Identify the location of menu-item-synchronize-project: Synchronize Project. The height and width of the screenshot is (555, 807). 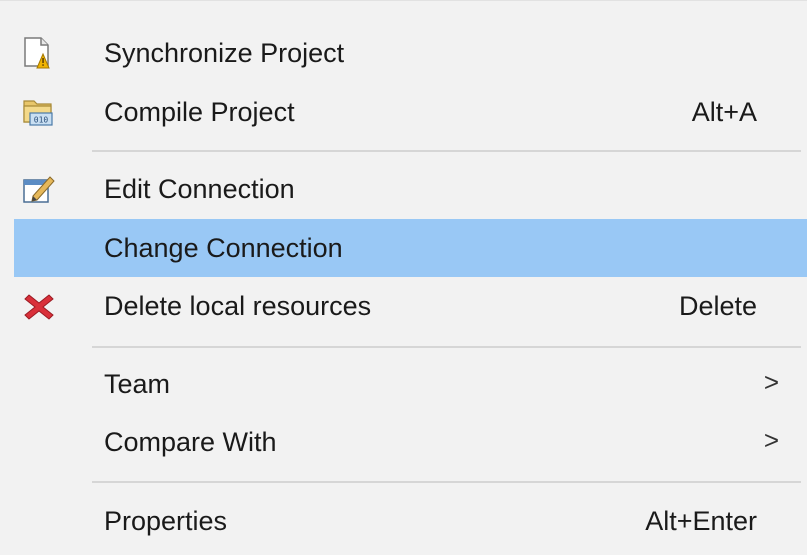
(410, 53).